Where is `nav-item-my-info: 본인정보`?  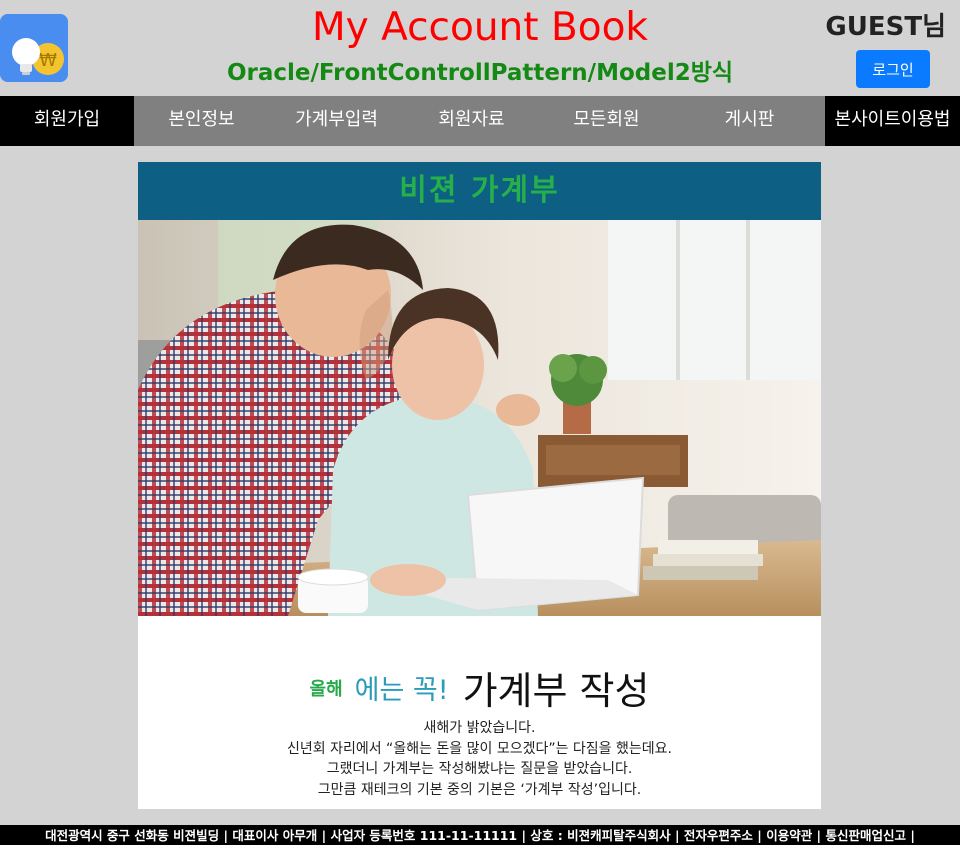 nav-item-my-info: 본인정보 is located at coordinates (201, 121).